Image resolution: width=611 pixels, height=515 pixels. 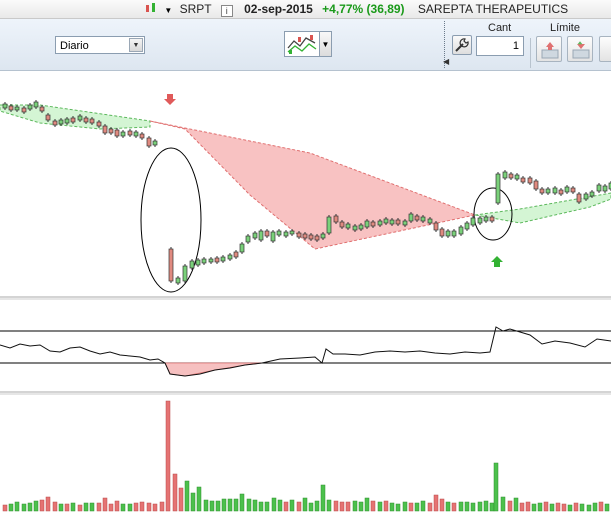 What do you see at coordinates (363, 9) in the screenshot?
I see `change-label: +4,77% (36,89)` at bounding box center [363, 9].